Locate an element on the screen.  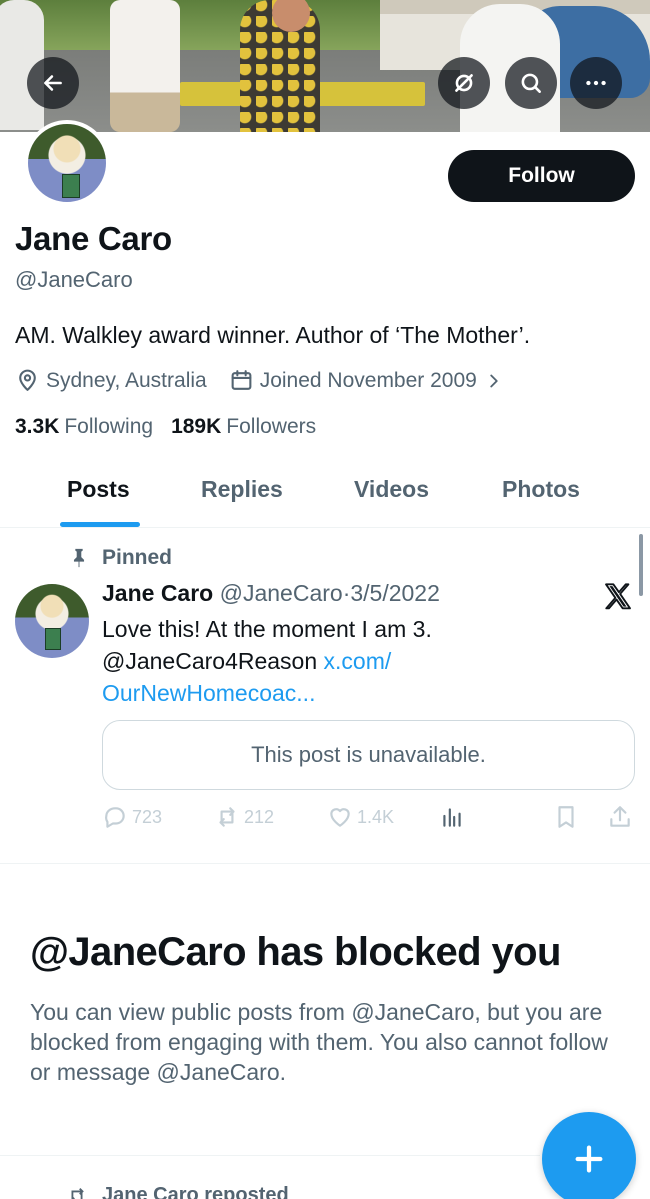
followers-label: Followers is located at coordinates (271, 426).